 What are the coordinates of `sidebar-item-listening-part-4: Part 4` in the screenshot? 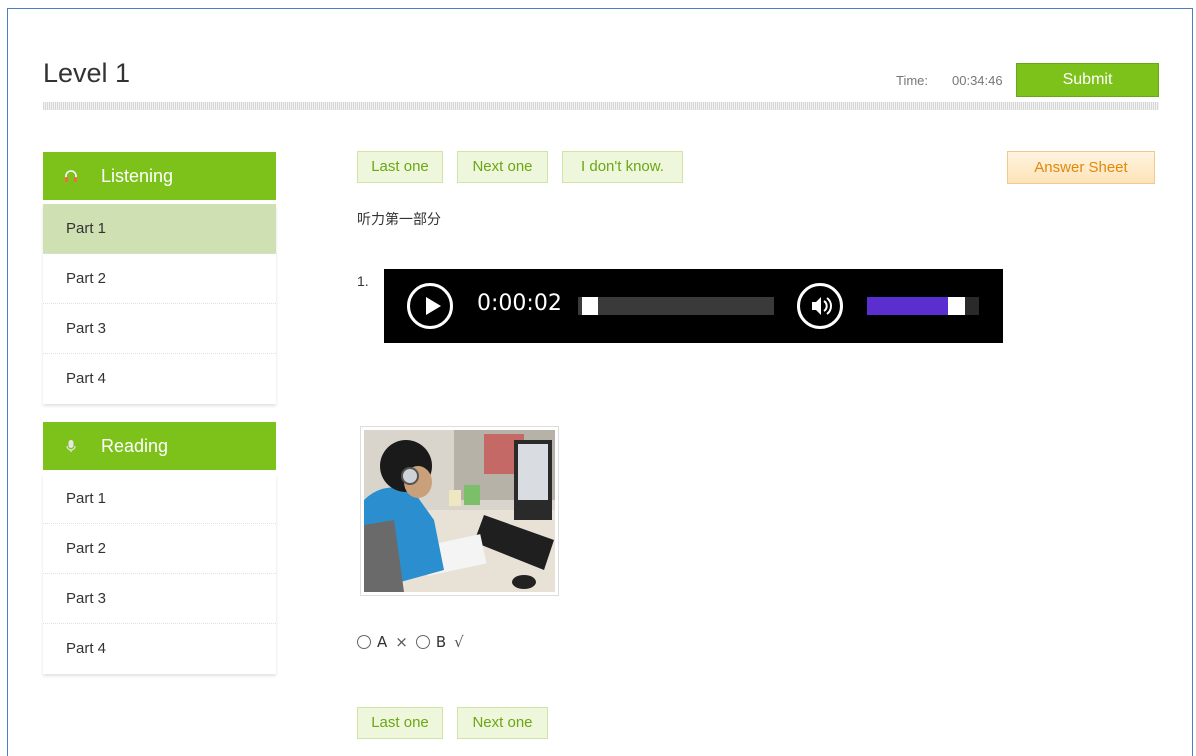 It's located at (159, 379).